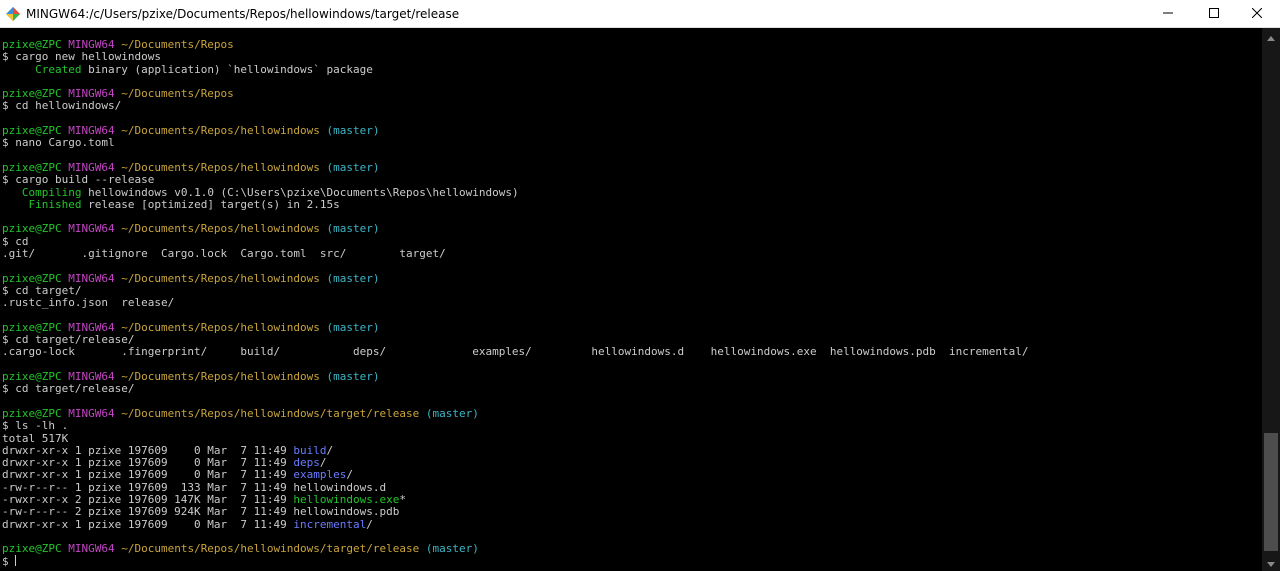 The image size is (1280, 571). I want to click on scroll-down-button, so click(1271, 562).